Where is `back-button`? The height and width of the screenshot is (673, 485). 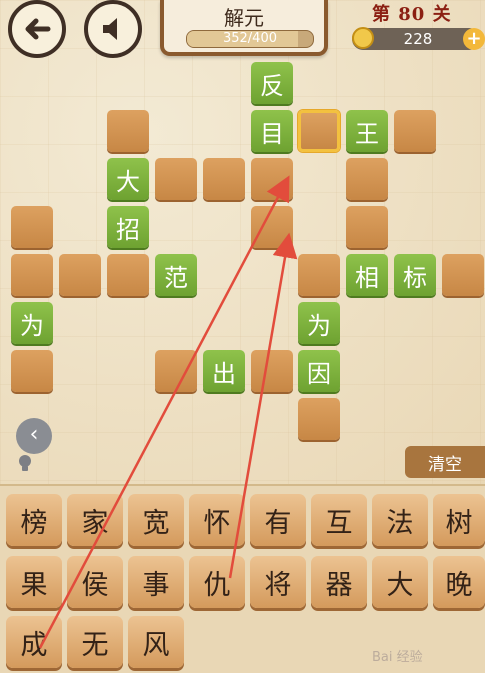 back-button is located at coordinates (37, 29).